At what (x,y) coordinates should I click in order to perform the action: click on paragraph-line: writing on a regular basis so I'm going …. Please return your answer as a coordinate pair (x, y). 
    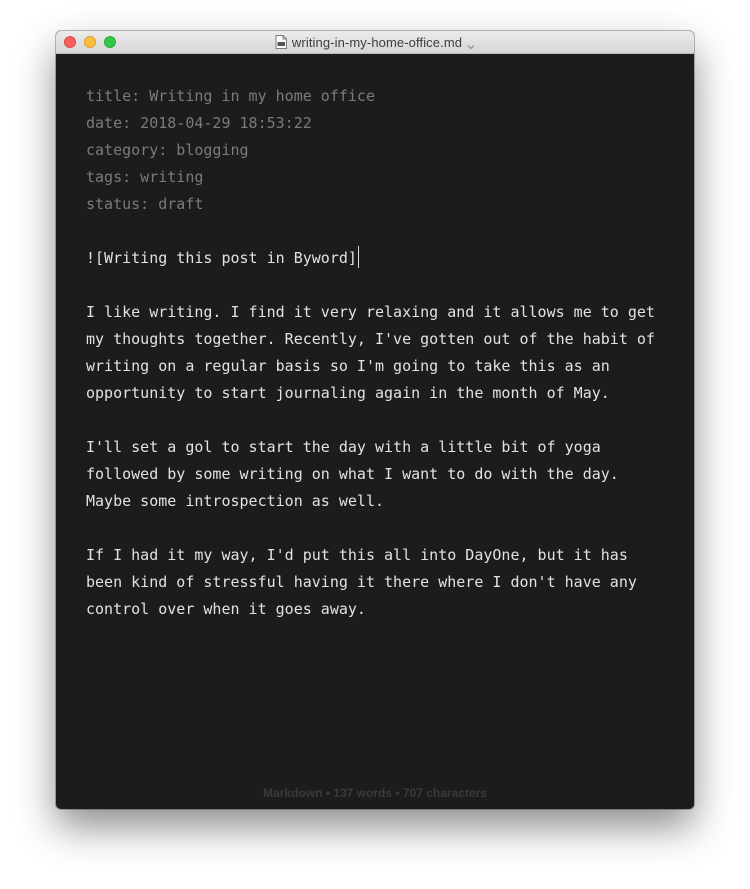
    Looking at the image, I should click on (348, 366).